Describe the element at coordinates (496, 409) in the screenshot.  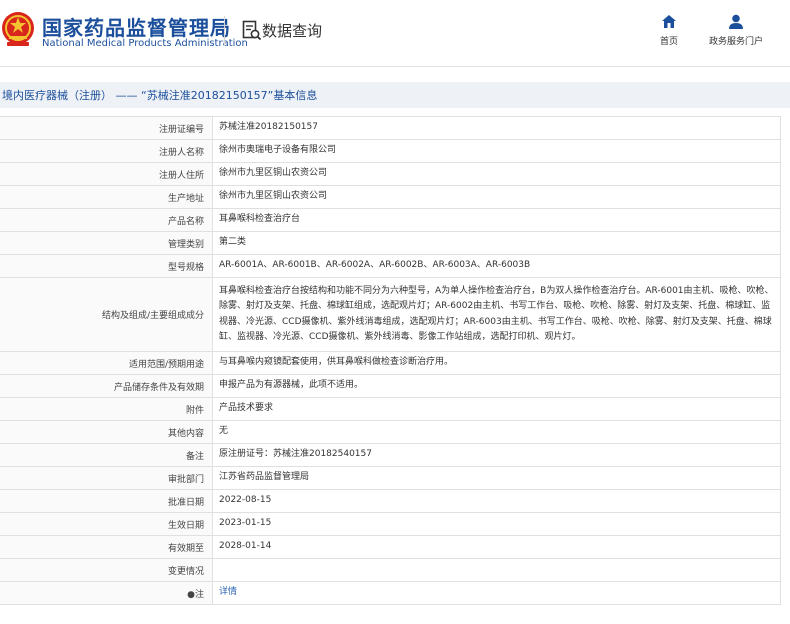
I see `field-value: 产品技术要求` at that location.